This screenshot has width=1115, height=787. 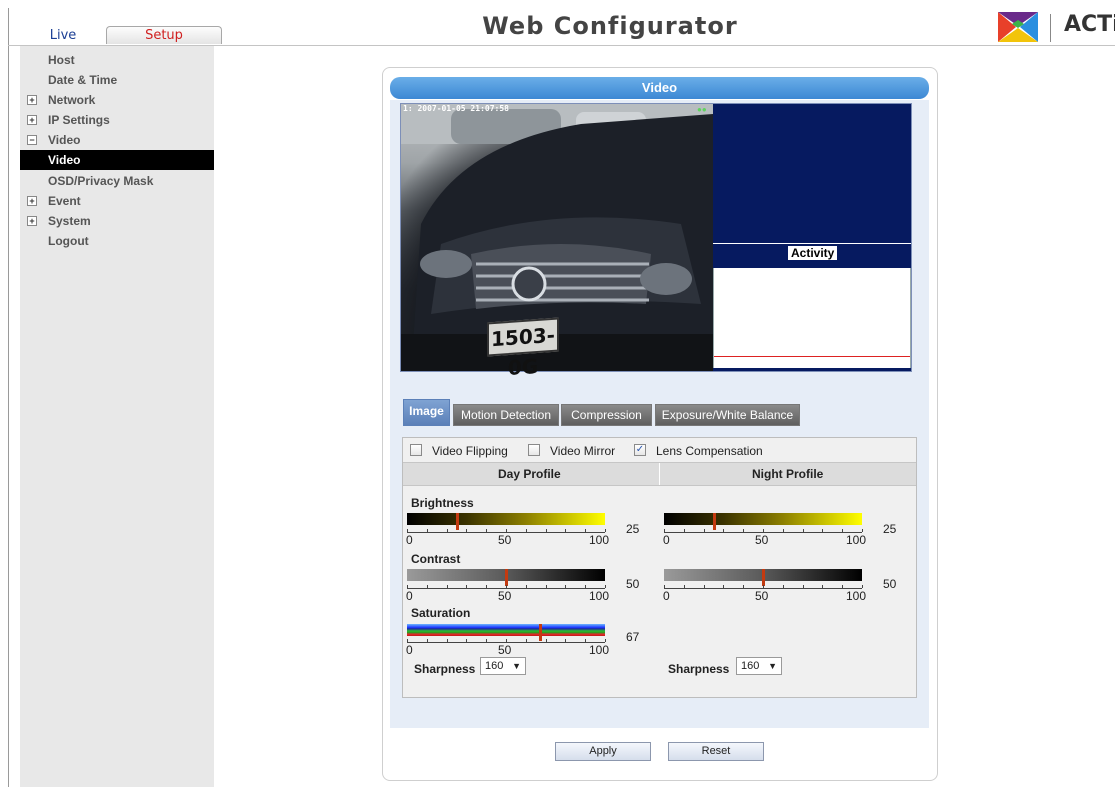 What do you see at coordinates (583, 451) in the screenshot?
I see `video-mirror-label: Video Mirror` at bounding box center [583, 451].